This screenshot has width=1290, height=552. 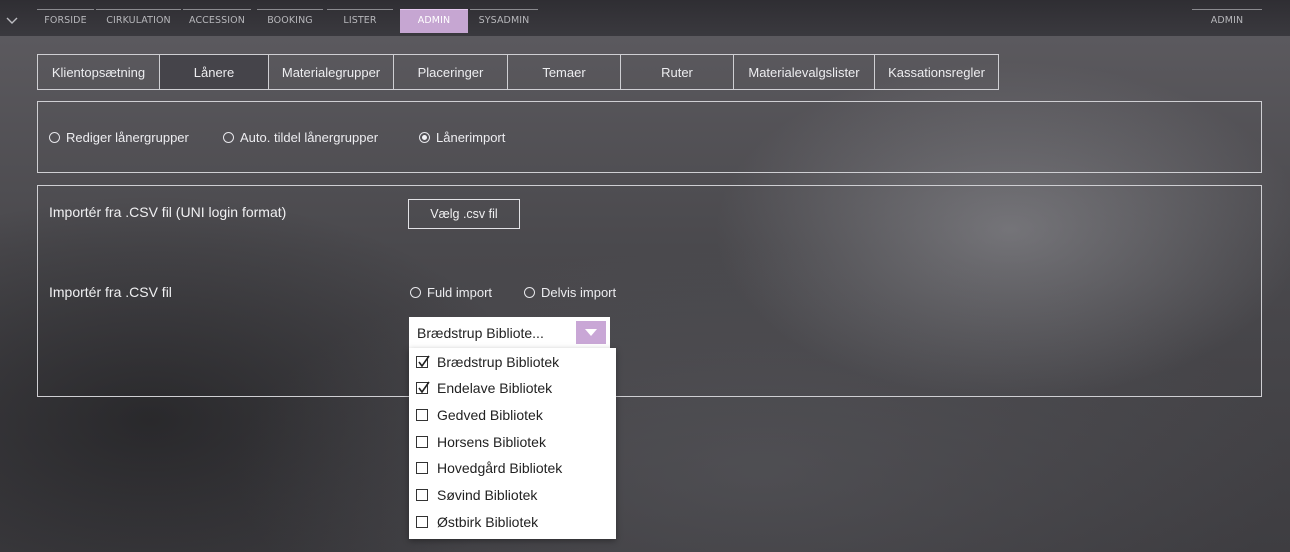 I want to click on chevron-down-icon, so click(x=12, y=18).